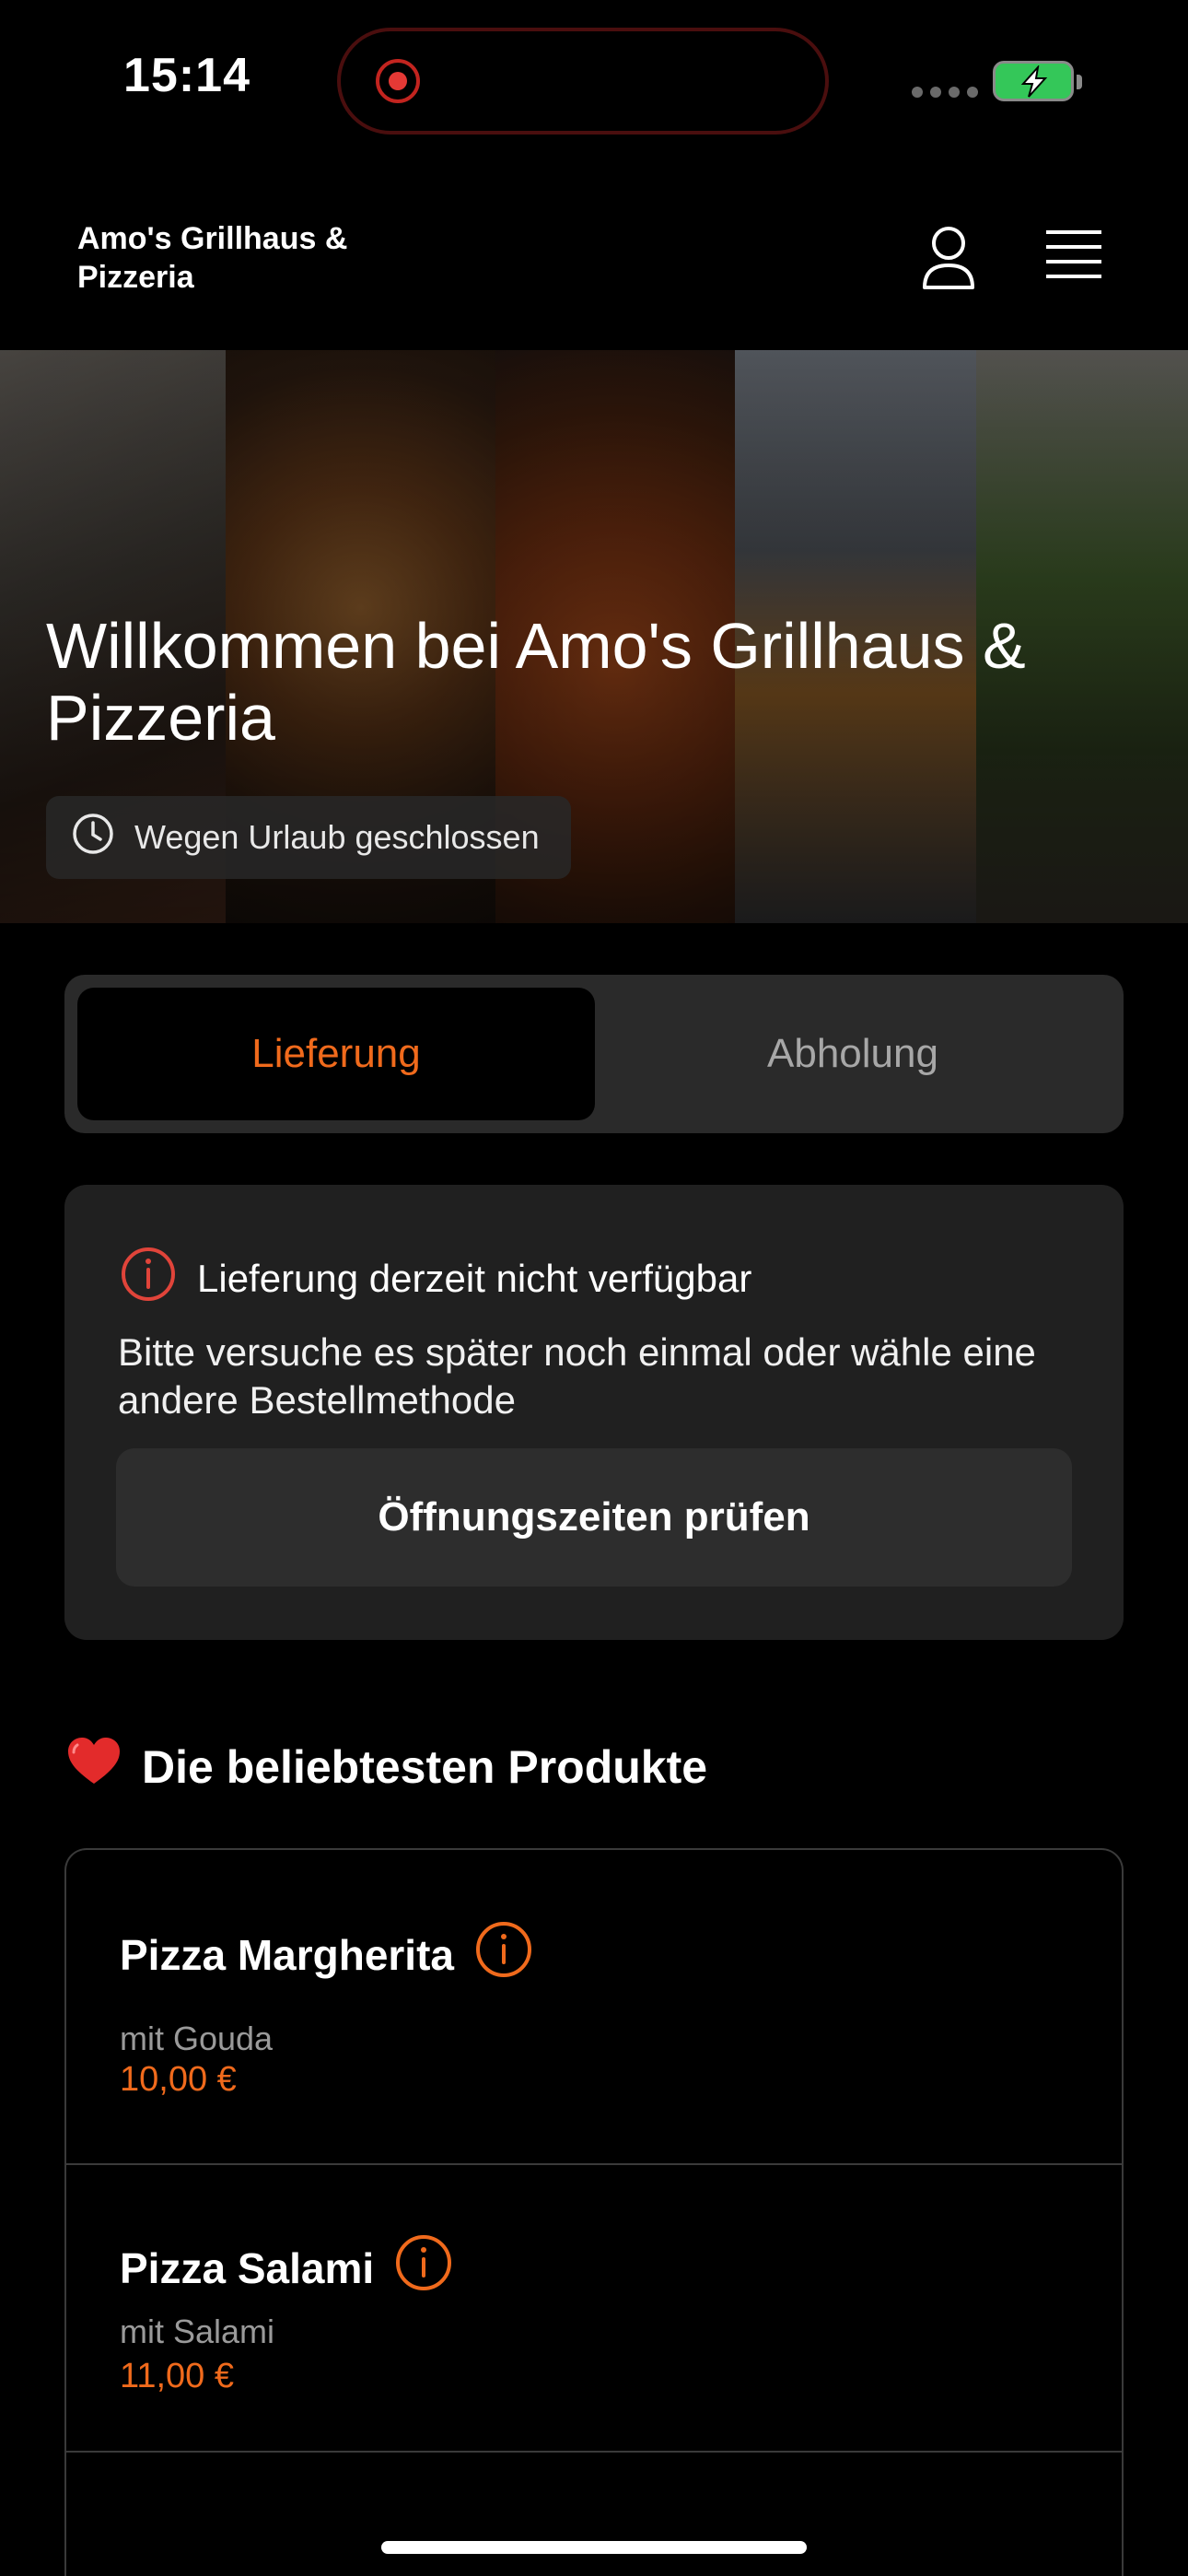 This screenshot has width=1188, height=2576. What do you see at coordinates (945, 92) in the screenshot?
I see `signal-icon` at bounding box center [945, 92].